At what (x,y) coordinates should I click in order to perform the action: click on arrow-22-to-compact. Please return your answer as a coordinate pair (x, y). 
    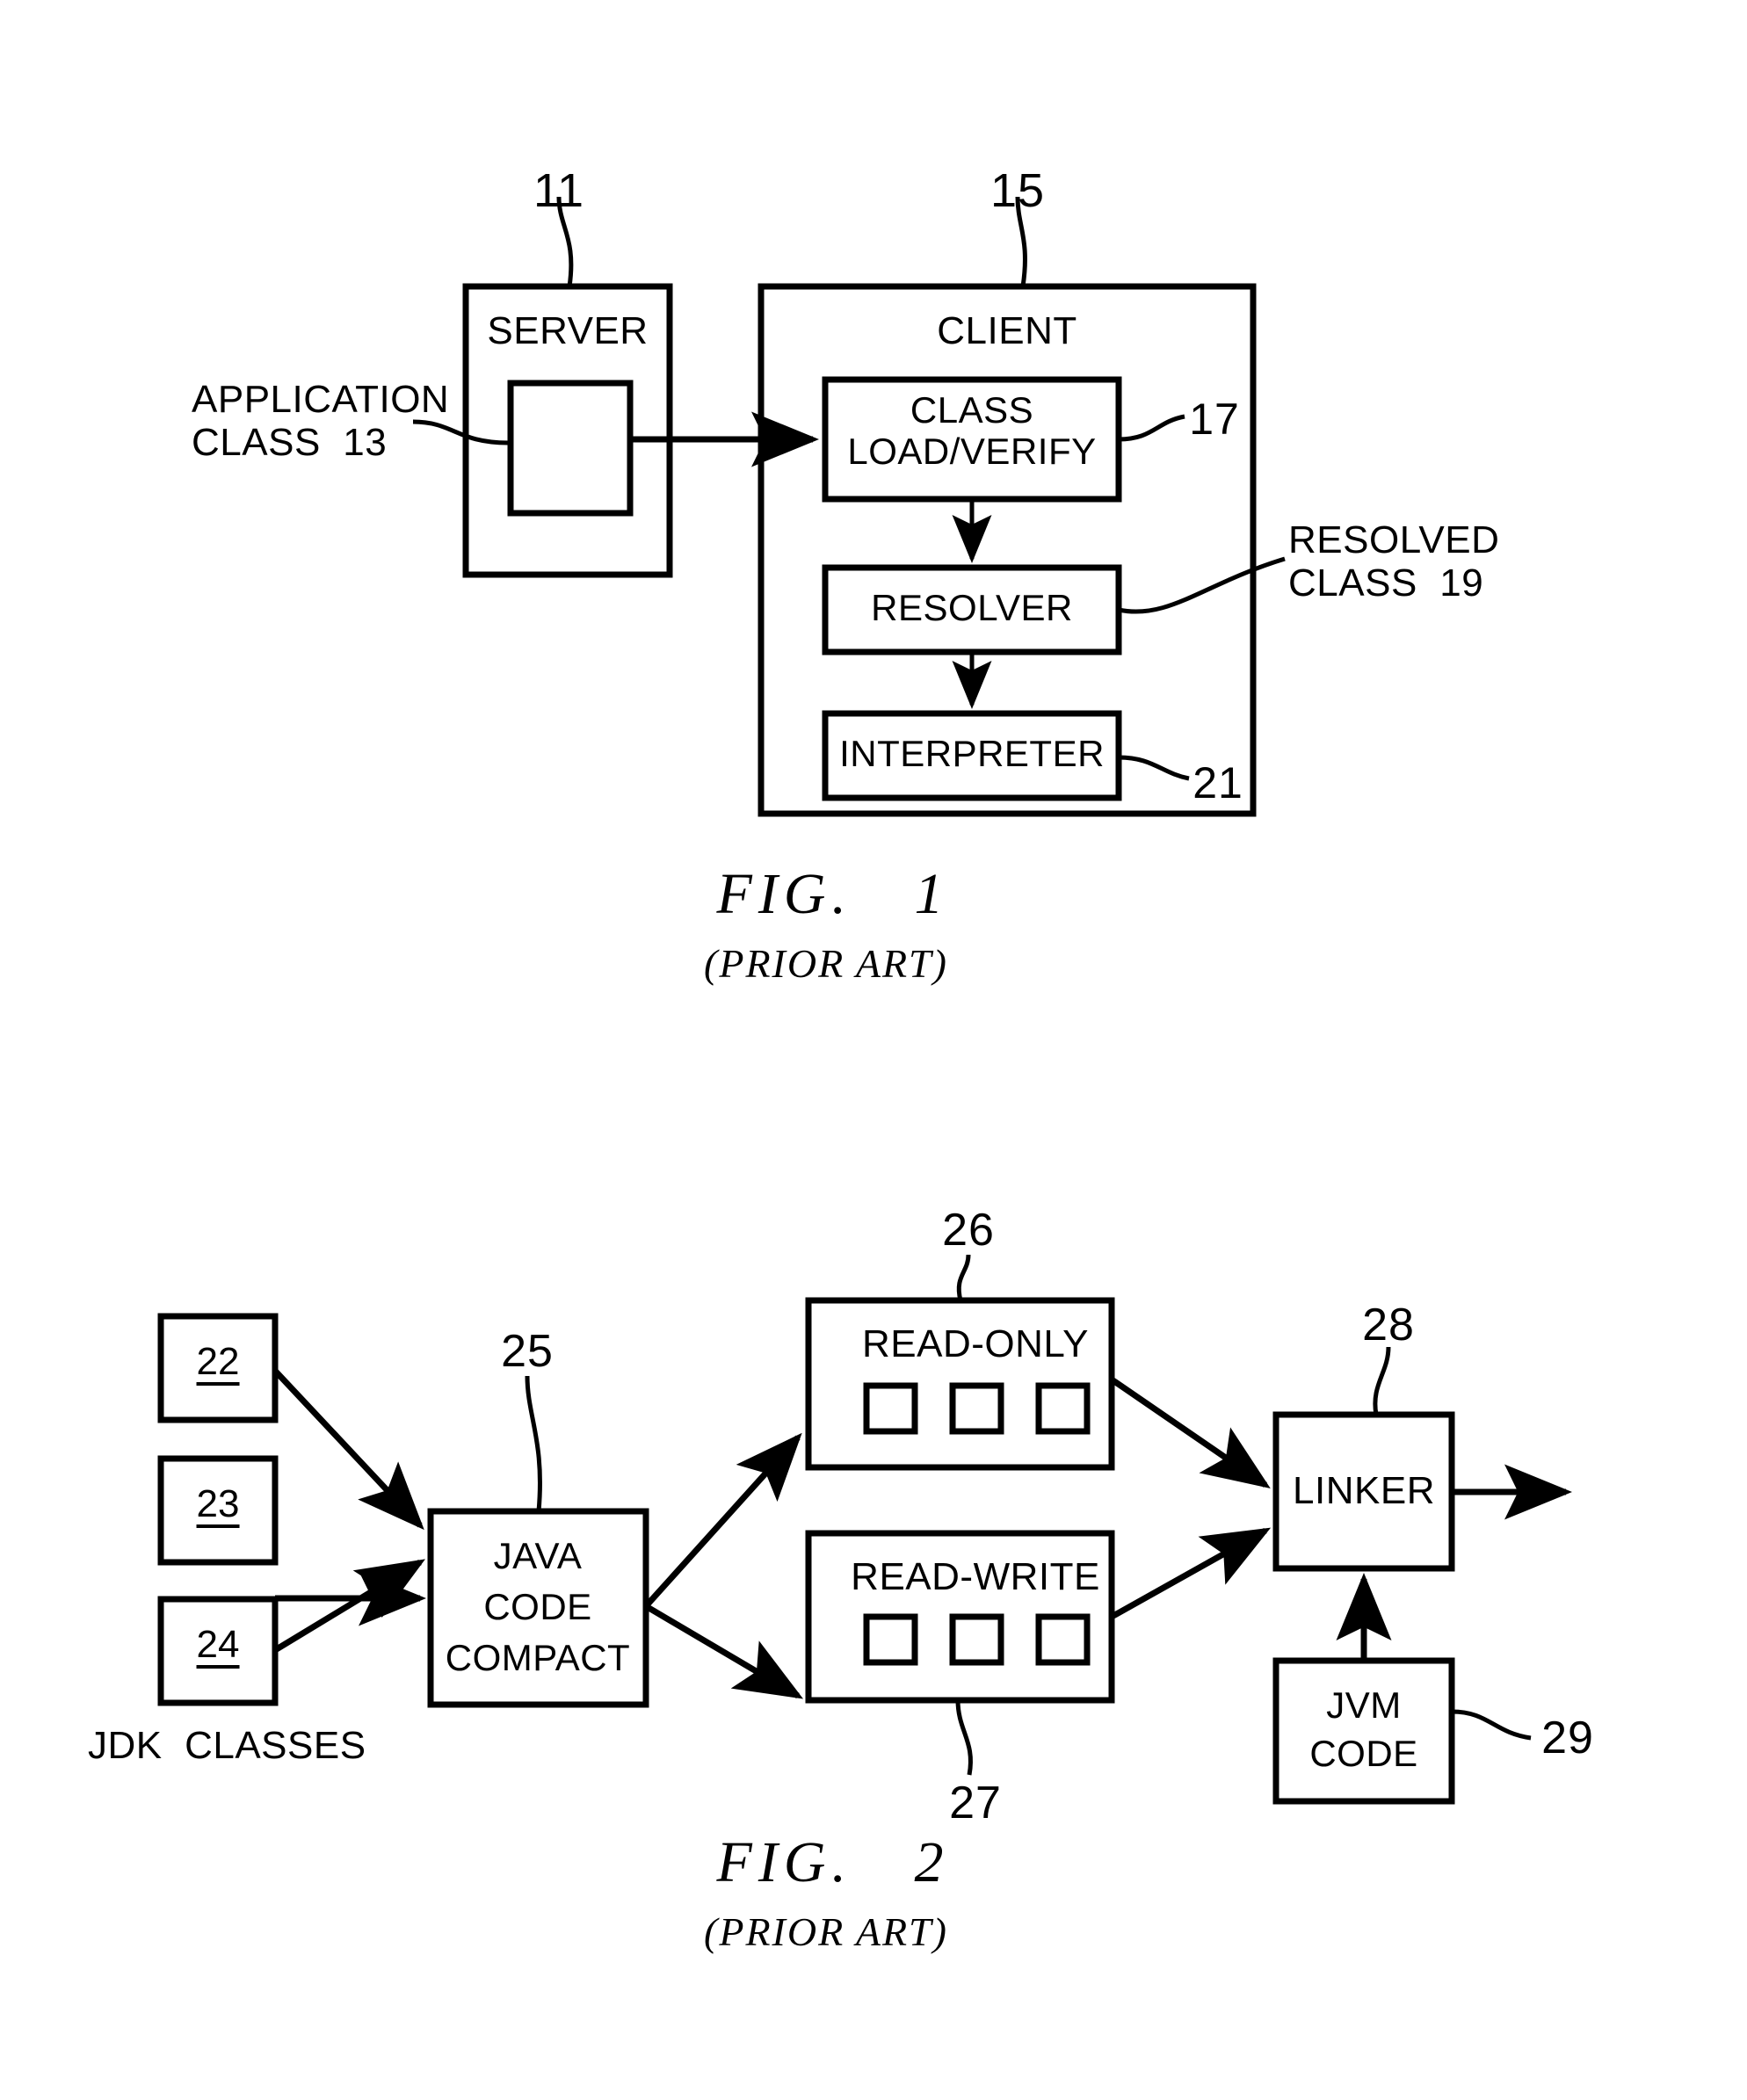
    Looking at the image, I should click on (348, 1449).